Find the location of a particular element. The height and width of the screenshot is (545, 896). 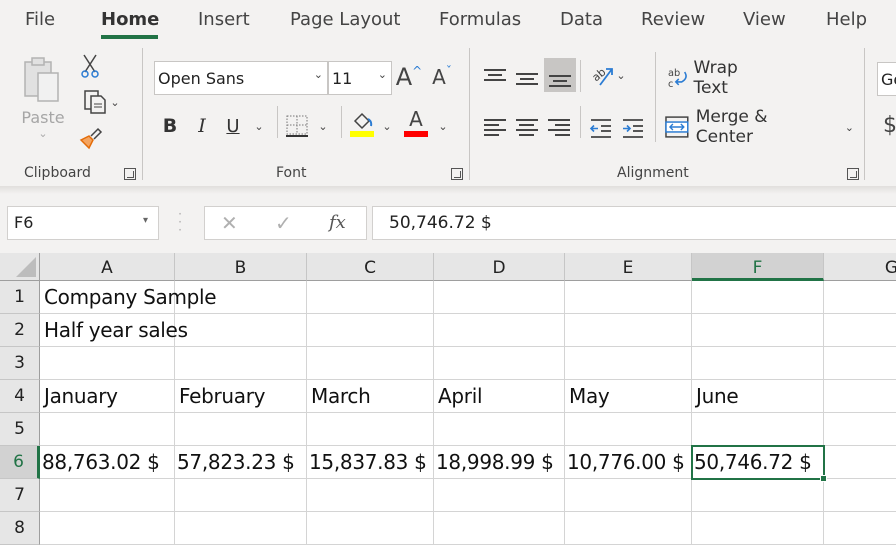

align-left-button is located at coordinates (497, 129).